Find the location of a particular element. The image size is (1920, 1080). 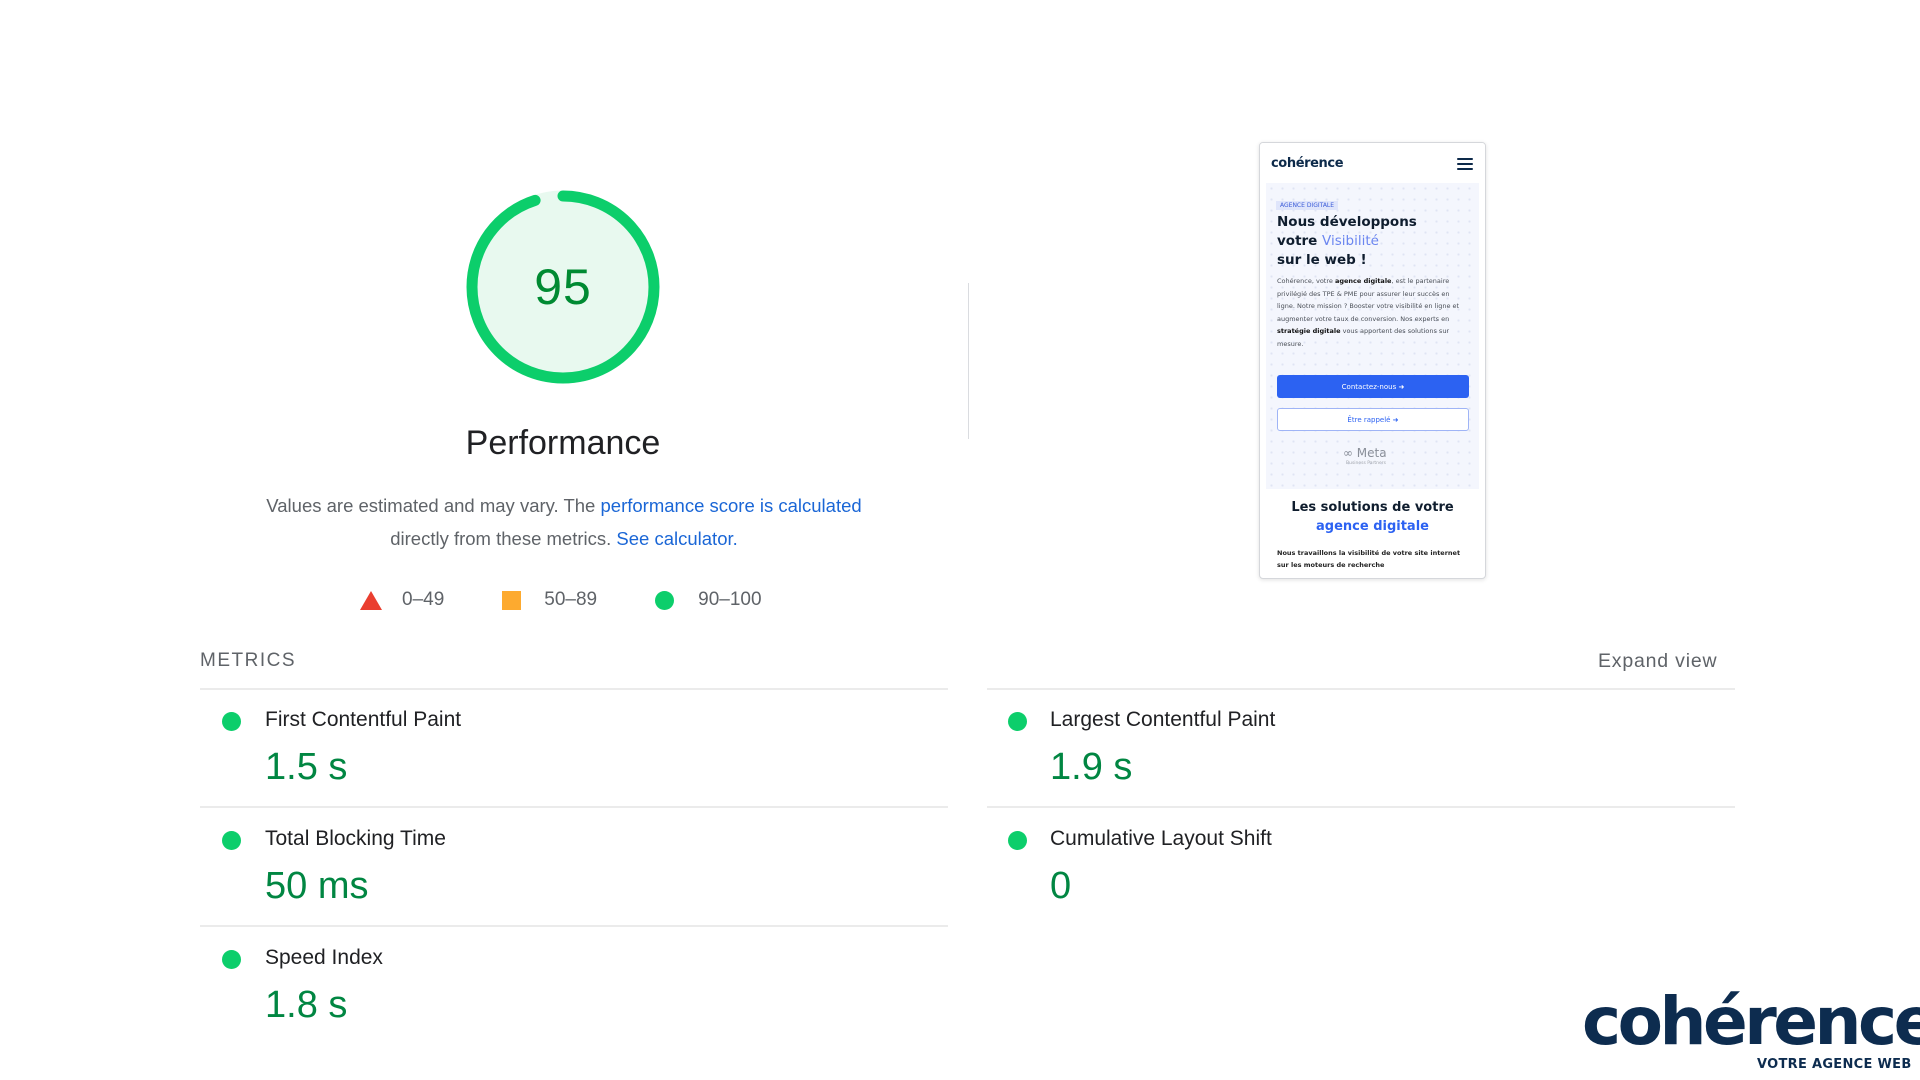

legend-range-fail: 0–49 is located at coordinates (423, 599).